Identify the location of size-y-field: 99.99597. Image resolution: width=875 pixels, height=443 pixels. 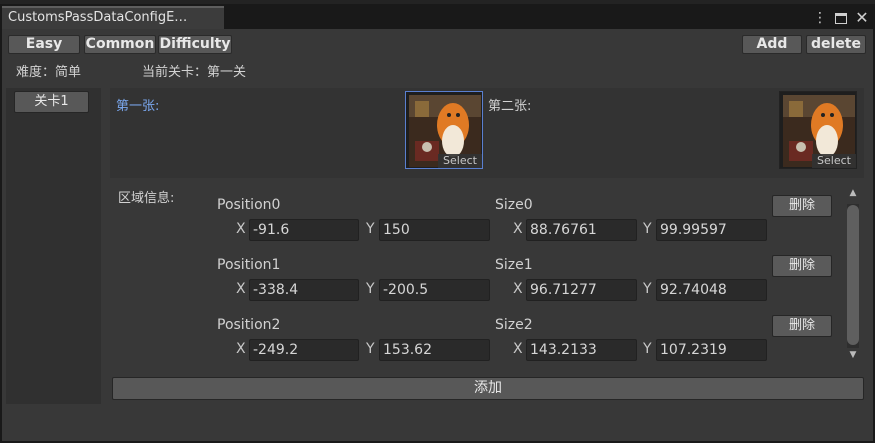
(711, 230).